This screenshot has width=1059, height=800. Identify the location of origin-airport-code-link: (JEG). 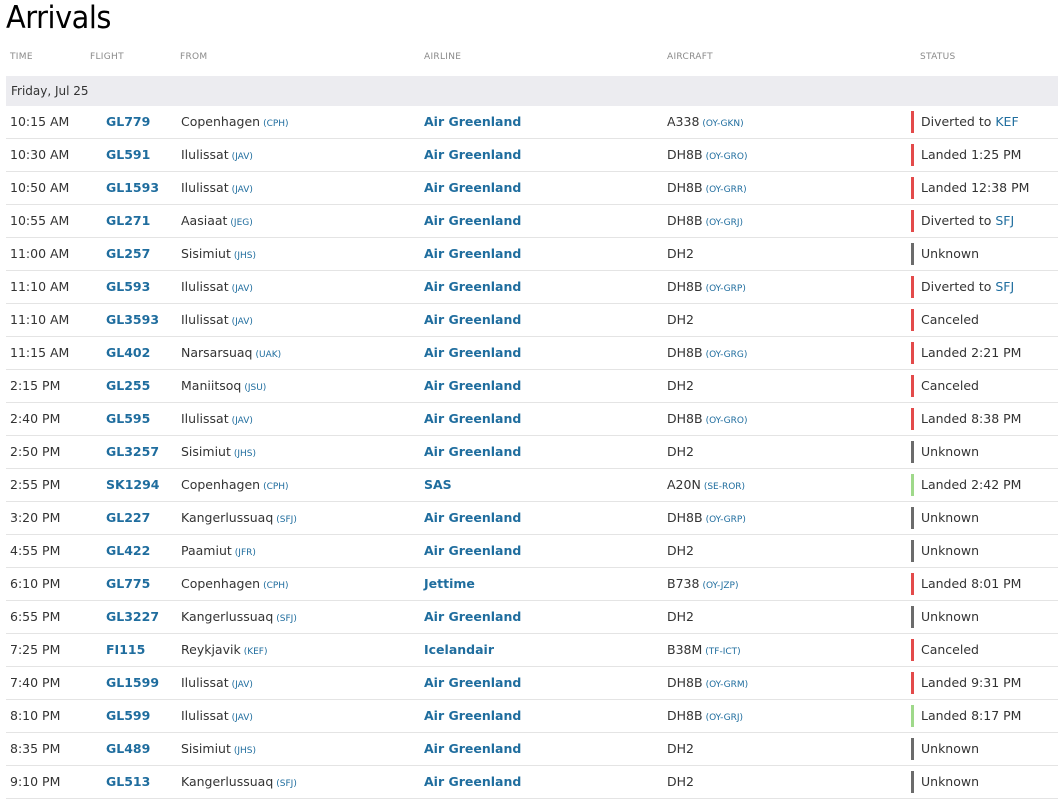
(241, 223).